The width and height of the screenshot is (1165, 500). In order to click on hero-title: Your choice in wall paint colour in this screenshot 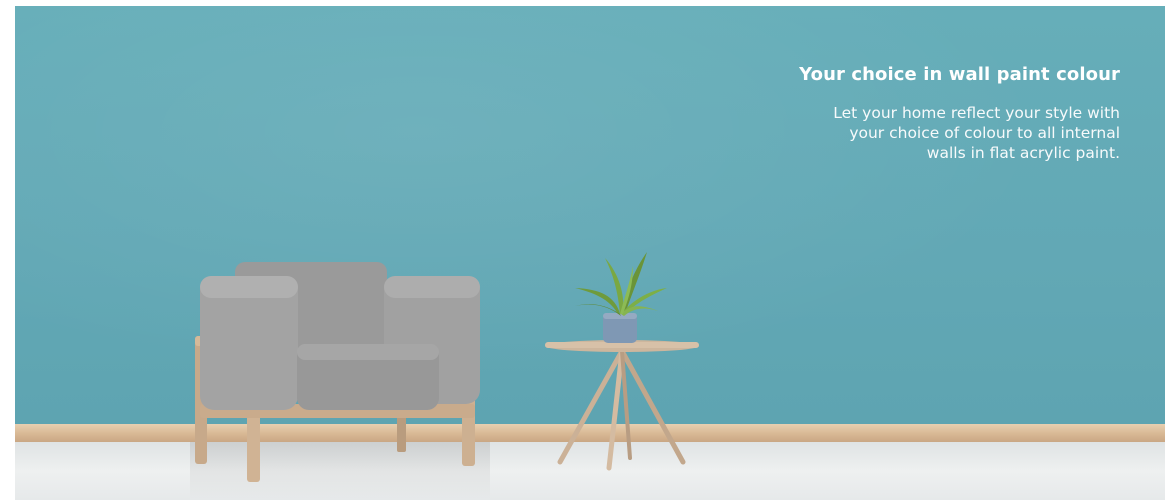, I will do `click(959, 74)`.